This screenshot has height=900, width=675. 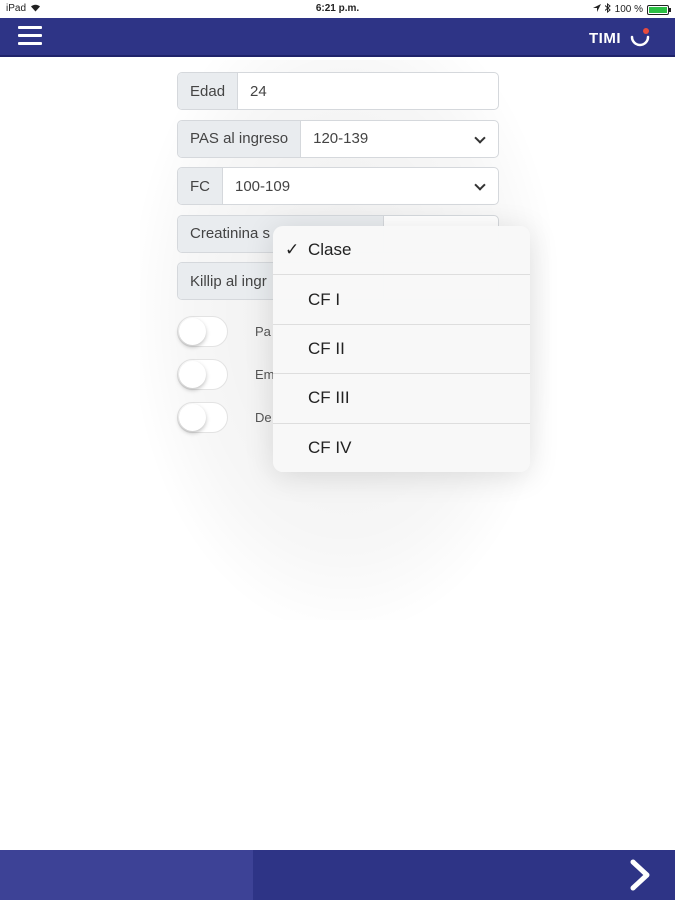 What do you see at coordinates (263, 186) in the screenshot?
I see `fc-value: 100-109` at bounding box center [263, 186].